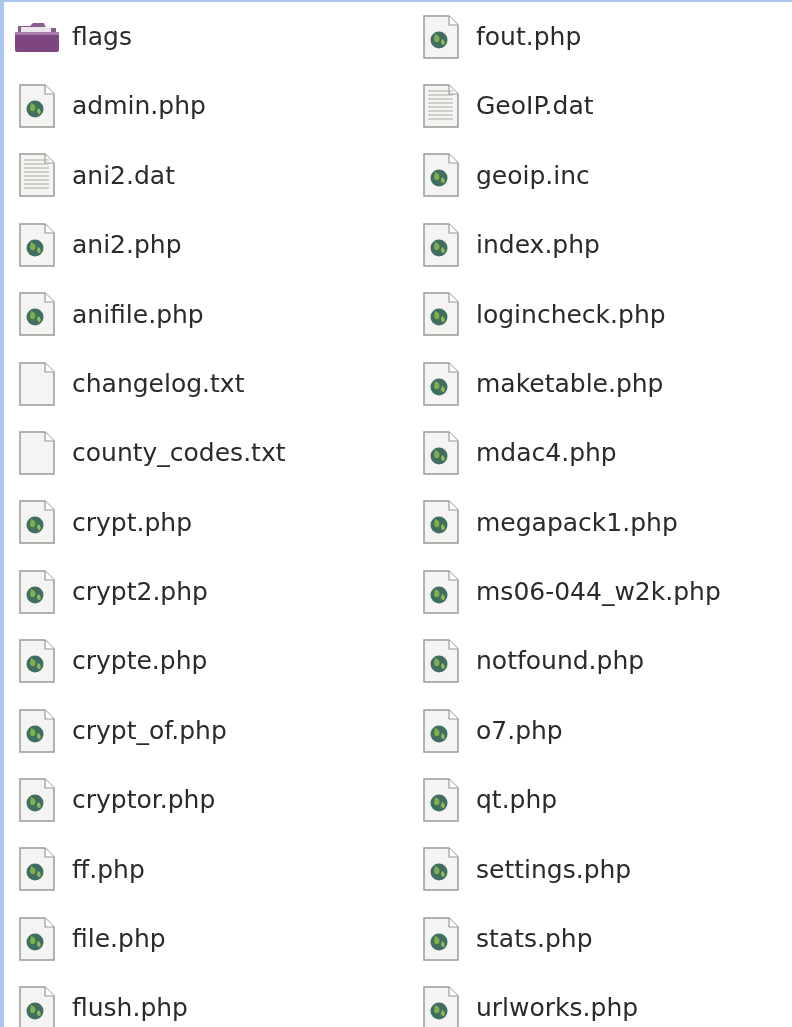 The height and width of the screenshot is (1027, 792). What do you see at coordinates (598, 592) in the screenshot?
I see `file-name: ms06-044_w2k.php` at bounding box center [598, 592].